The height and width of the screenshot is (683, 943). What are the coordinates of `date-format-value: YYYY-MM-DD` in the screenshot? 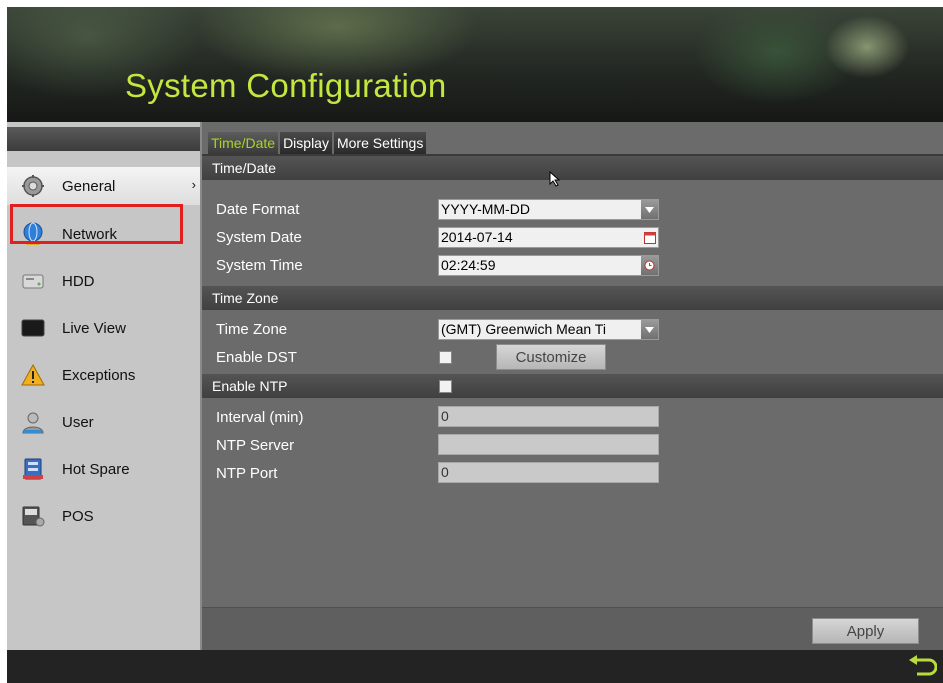 It's located at (485, 209).